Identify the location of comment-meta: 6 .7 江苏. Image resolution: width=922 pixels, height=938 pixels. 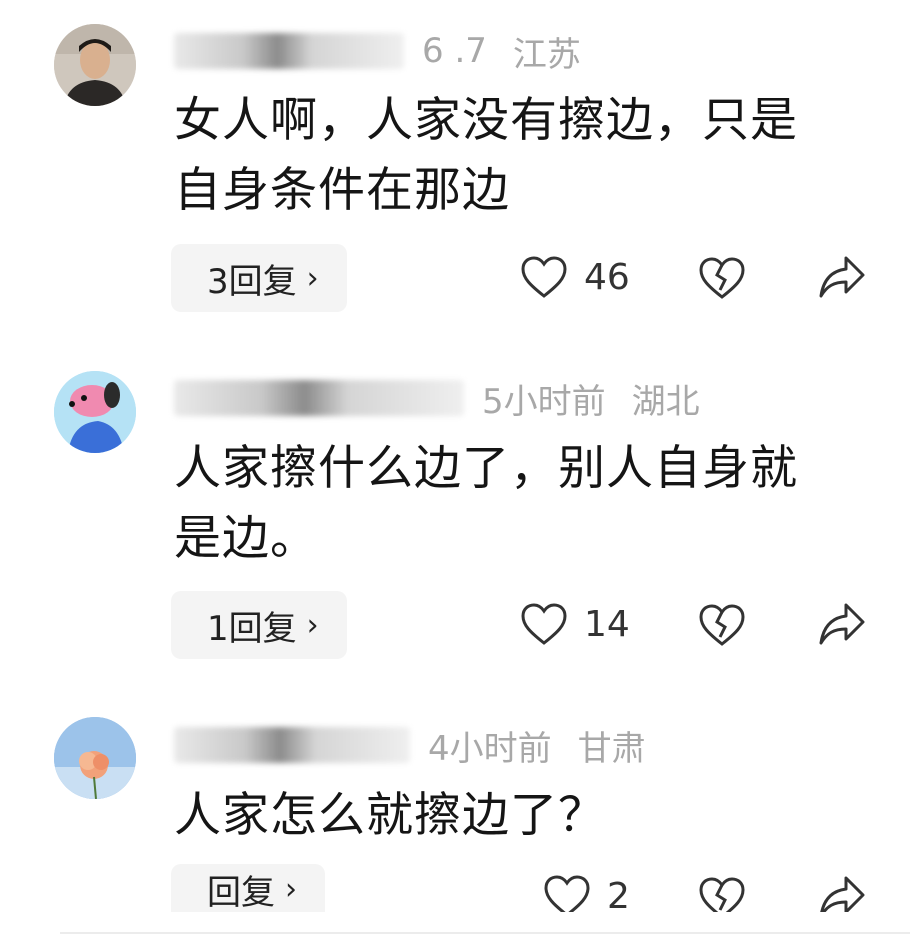
(377, 51).